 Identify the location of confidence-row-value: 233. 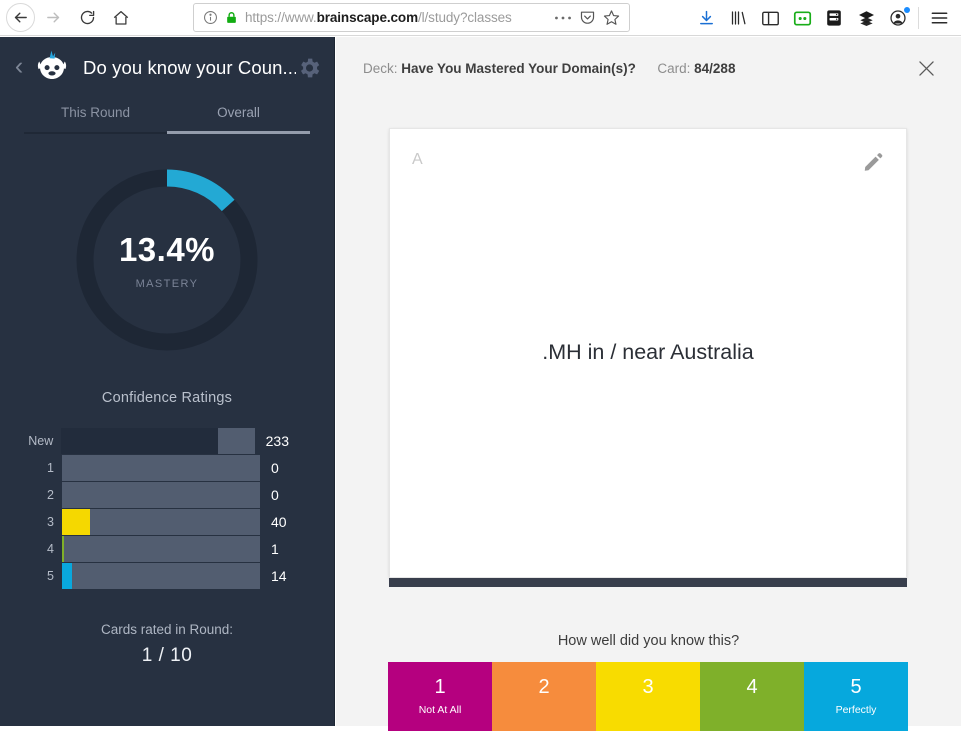
(277, 441).